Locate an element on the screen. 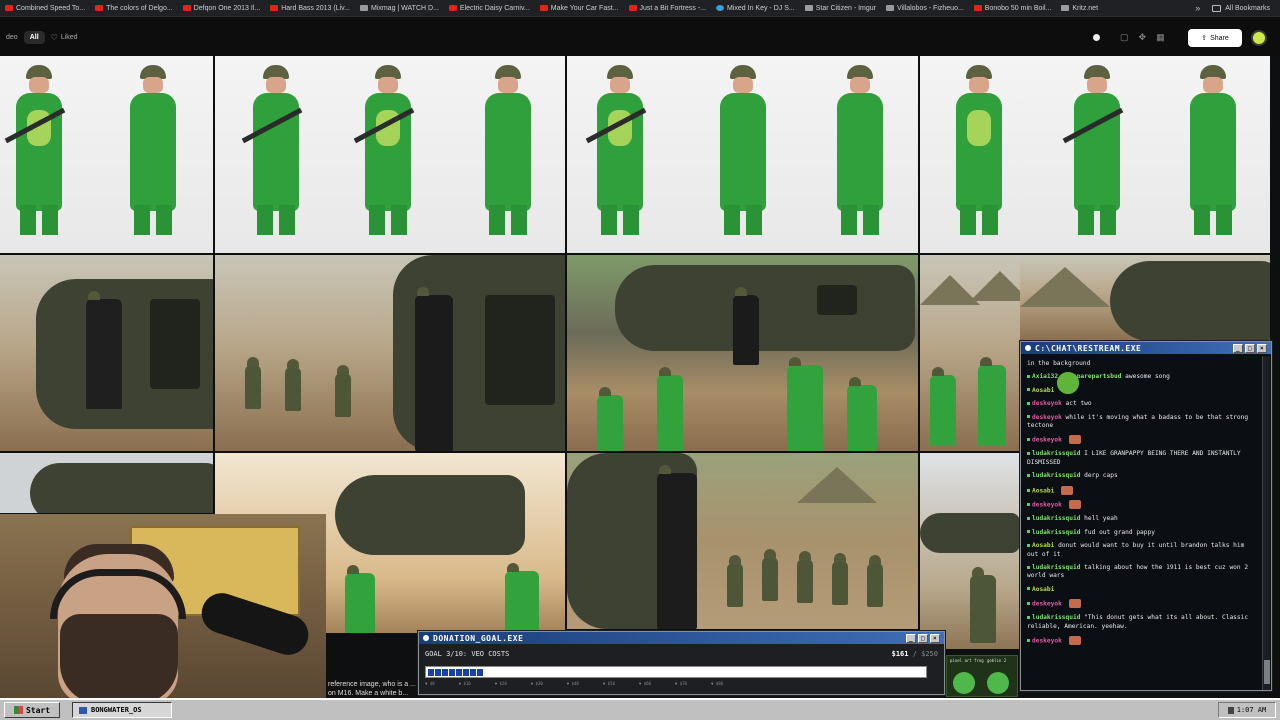 This screenshot has height=720, width=1280. speaker-icon is located at coordinates (1230, 710).